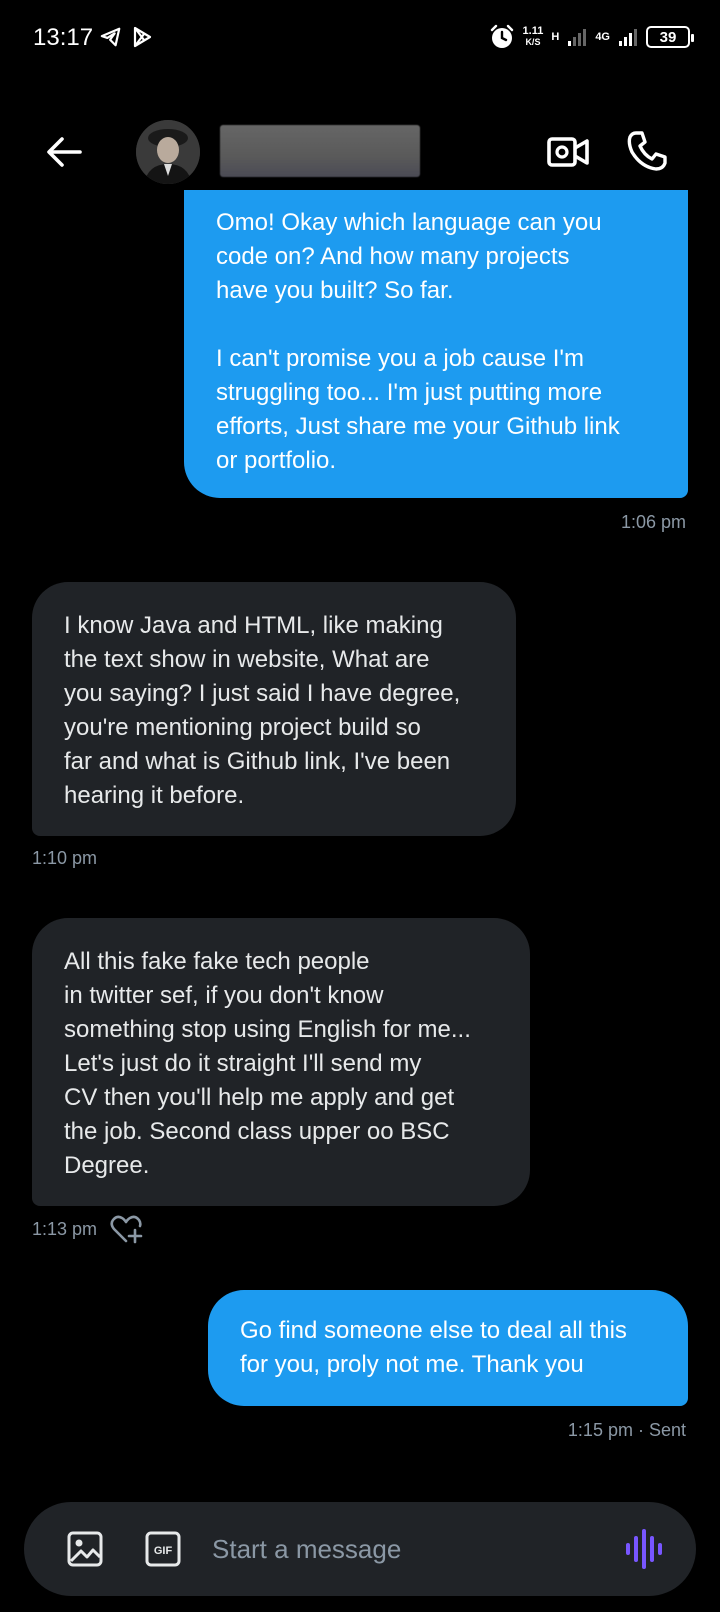 This screenshot has height=1612, width=720. I want to click on message-timestamp: 1:15 pm · Sent, so click(626, 1430).